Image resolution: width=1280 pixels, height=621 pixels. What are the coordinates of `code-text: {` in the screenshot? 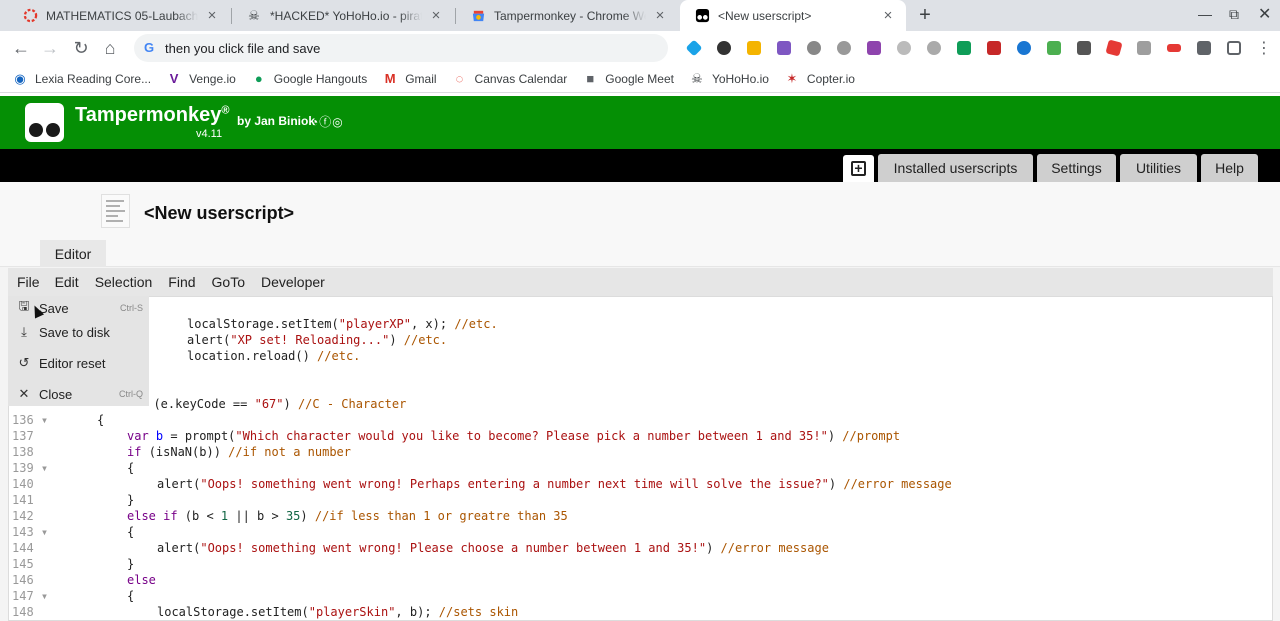 It's located at (100, 420).